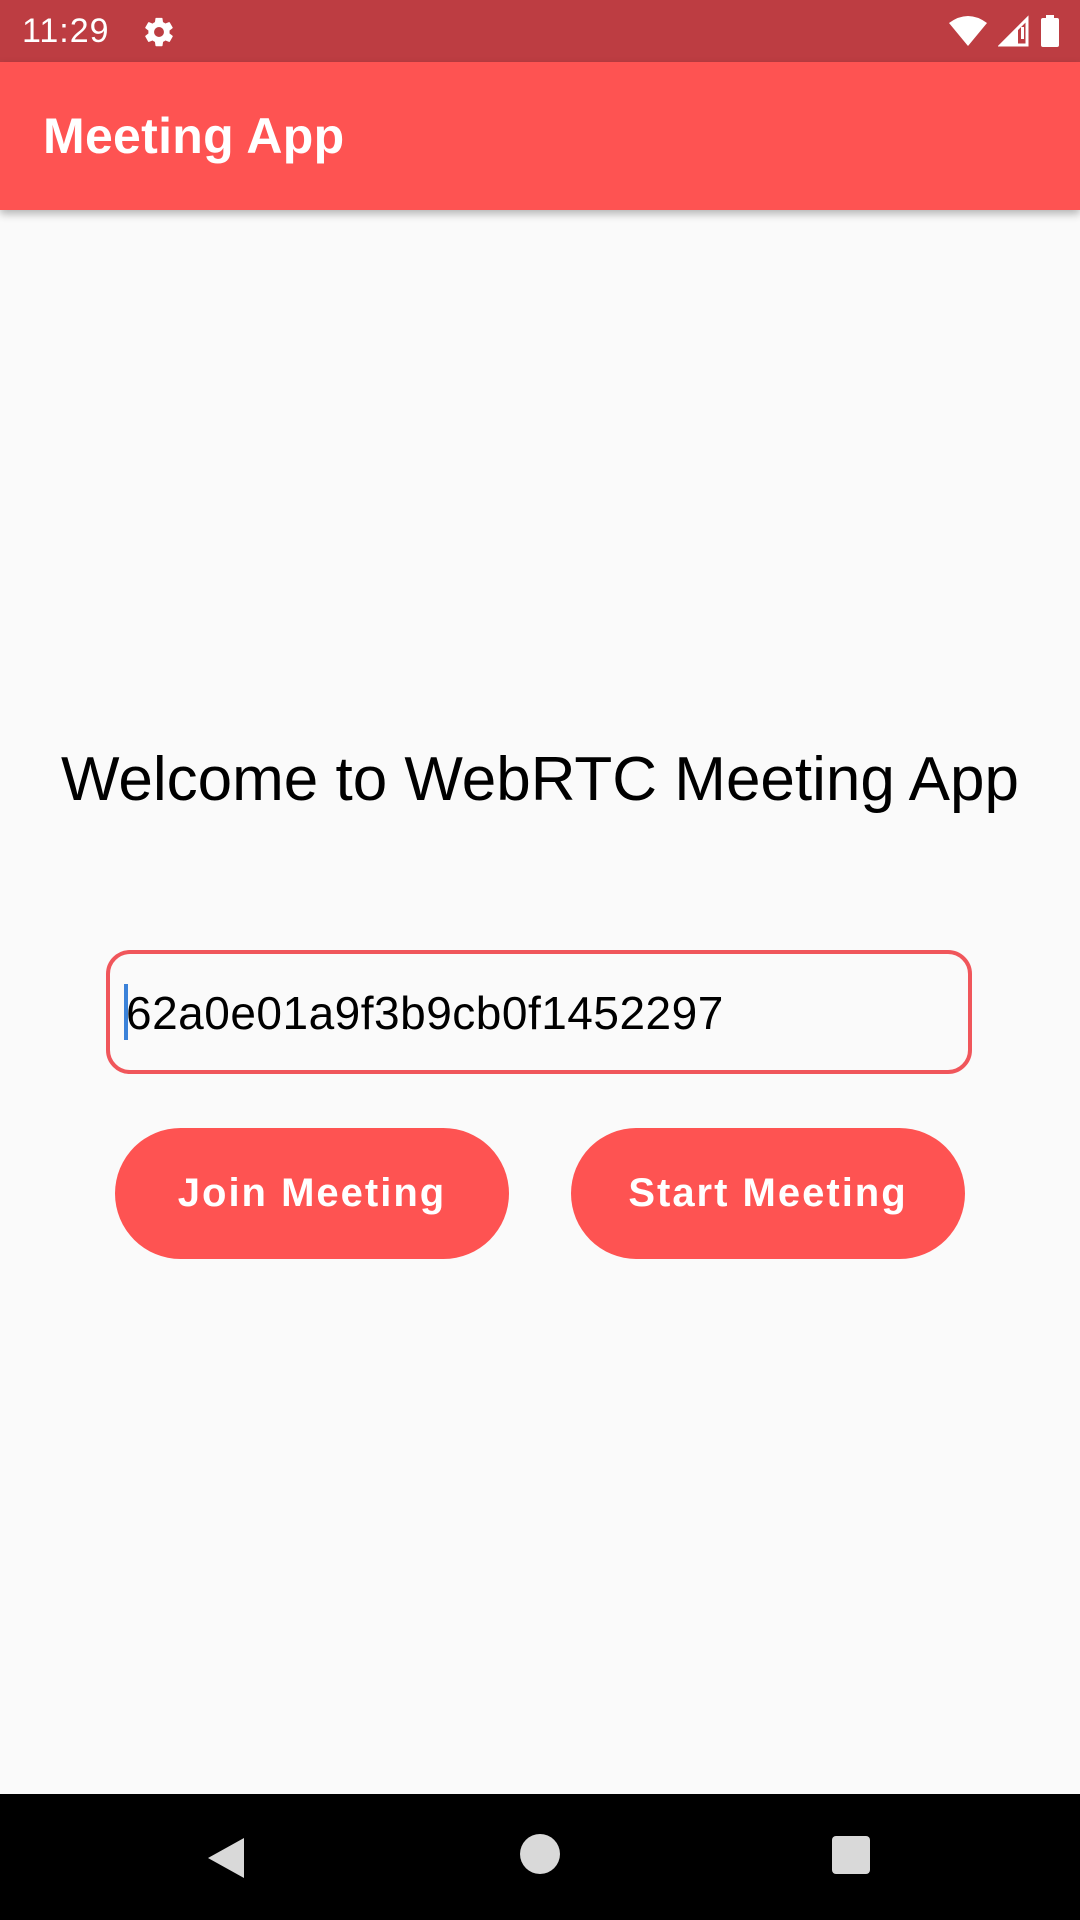 The image size is (1080, 1920). I want to click on status-icons, so click(1004, 31).